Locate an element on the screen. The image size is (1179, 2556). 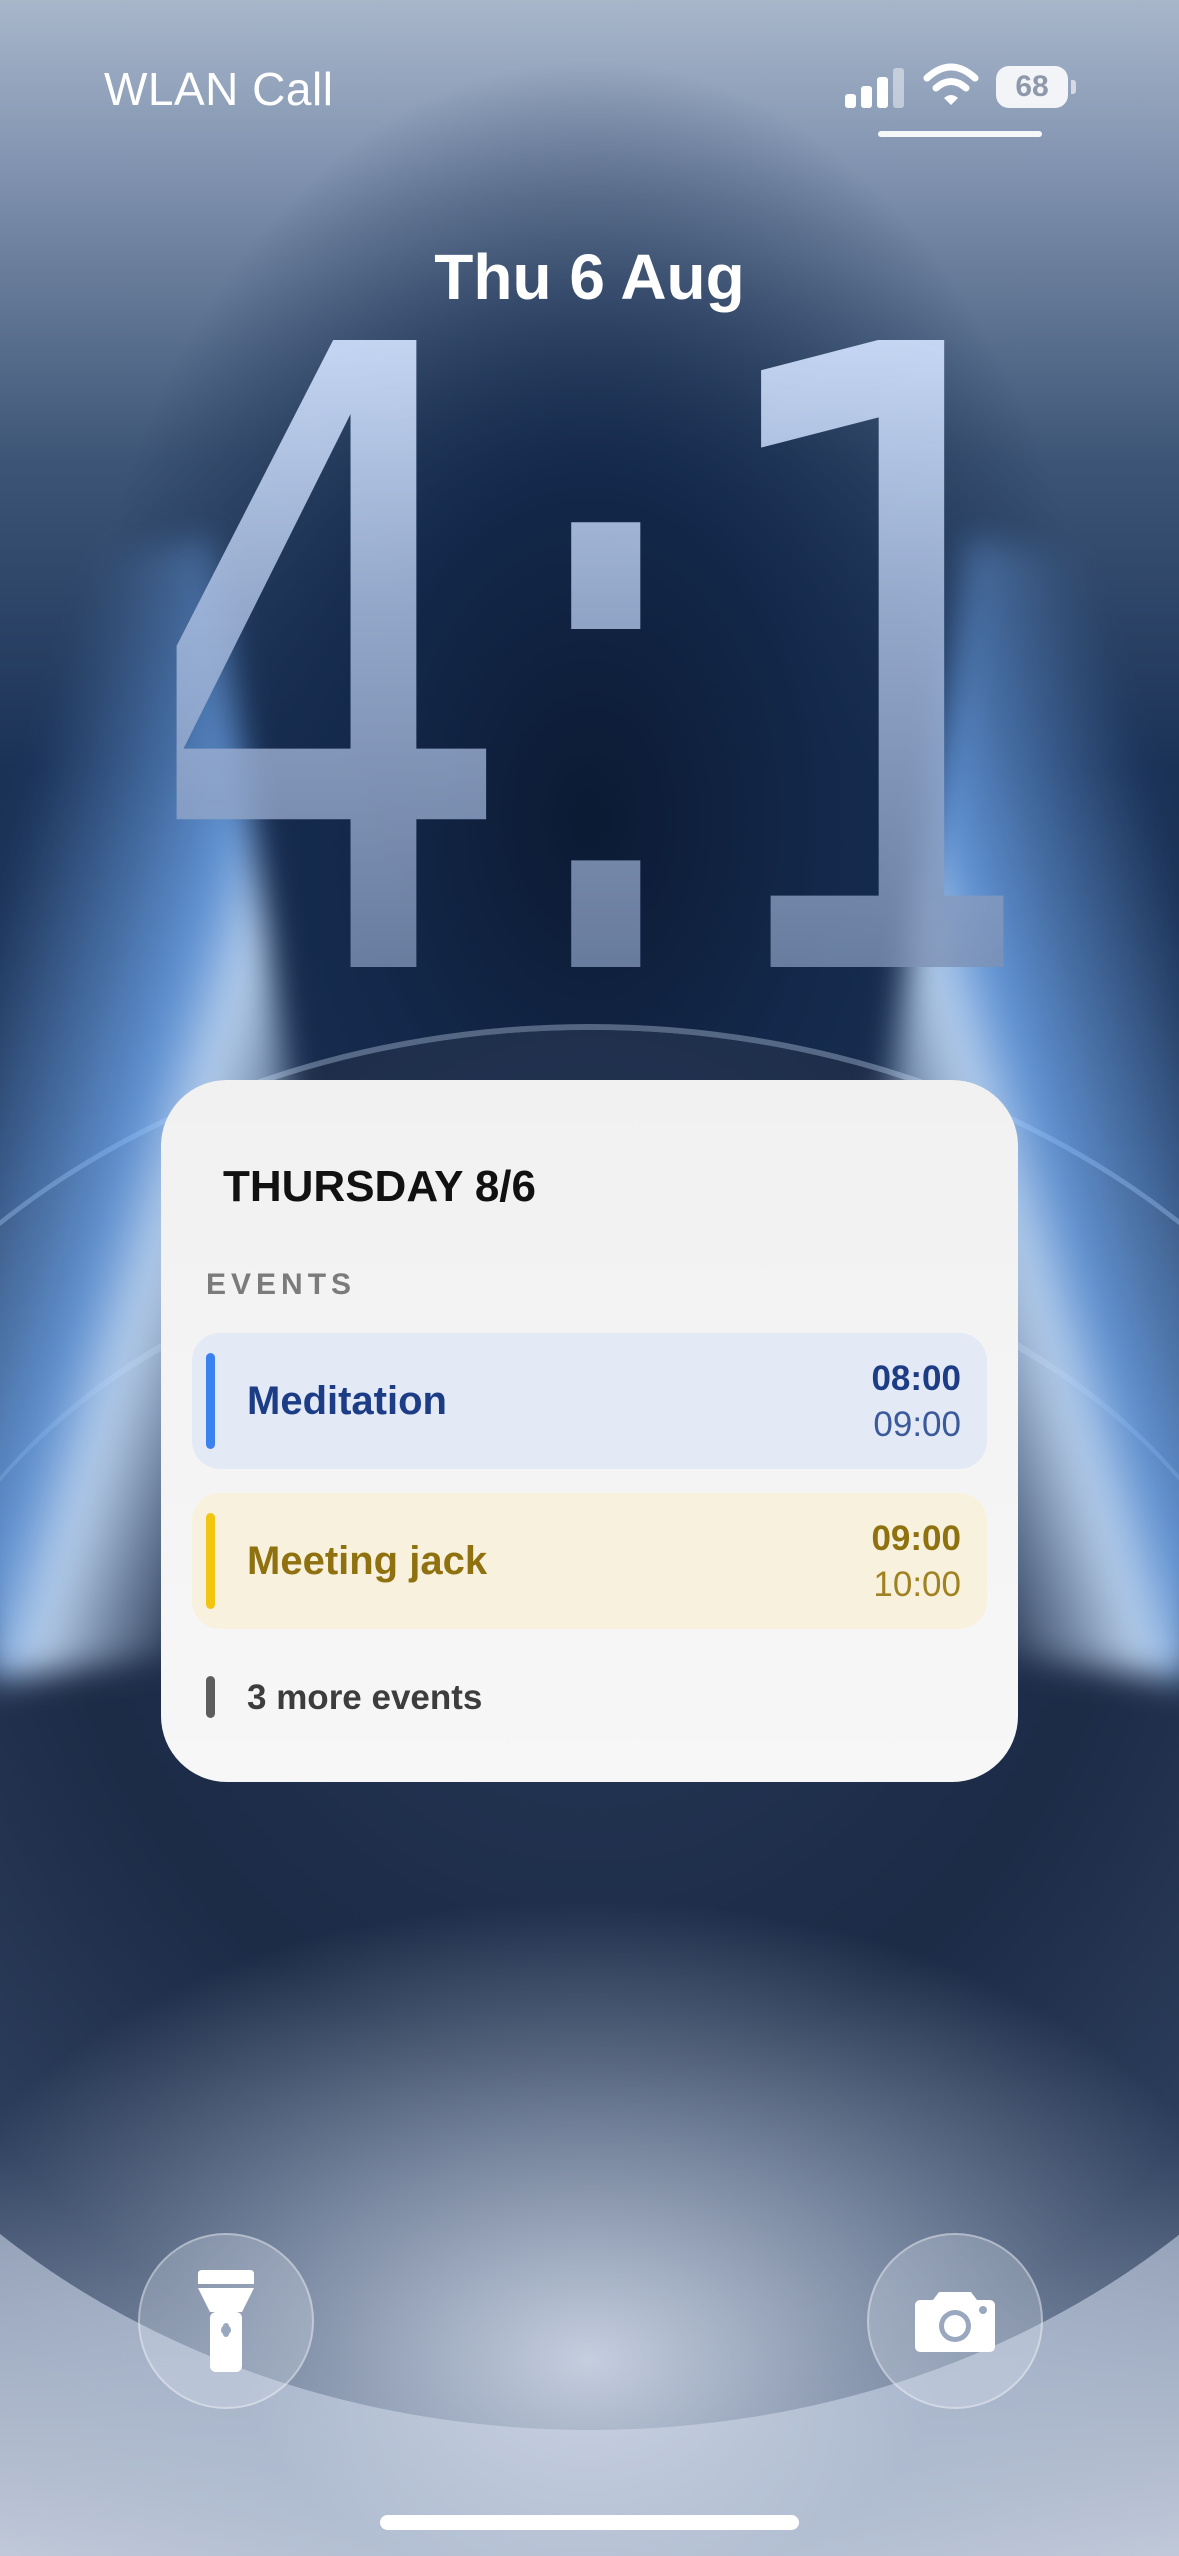
flashlight-button is located at coordinates (226, 2321).